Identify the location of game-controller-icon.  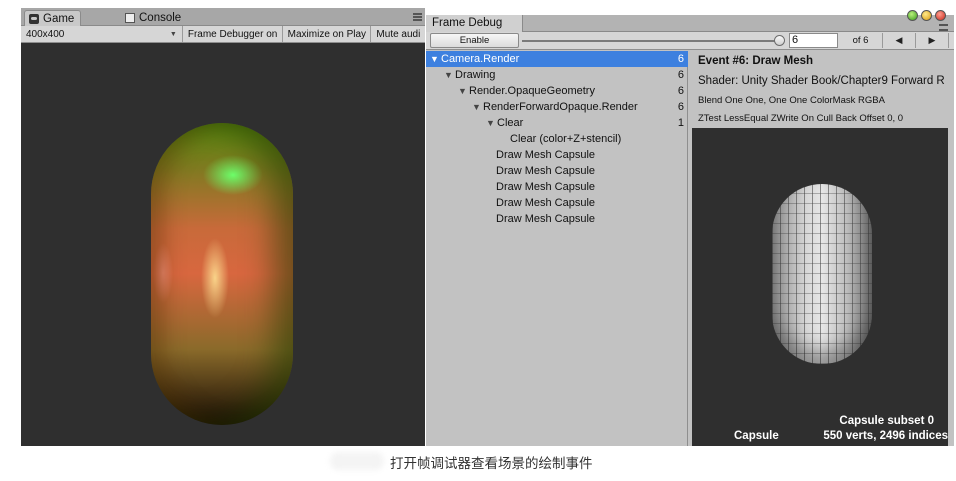
(34, 18).